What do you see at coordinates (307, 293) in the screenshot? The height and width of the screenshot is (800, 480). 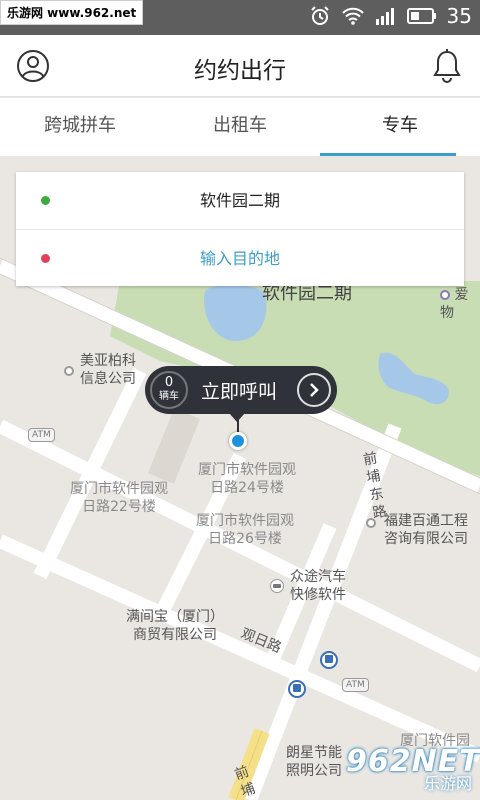 I see `map-label-park: 软件园二期` at bounding box center [307, 293].